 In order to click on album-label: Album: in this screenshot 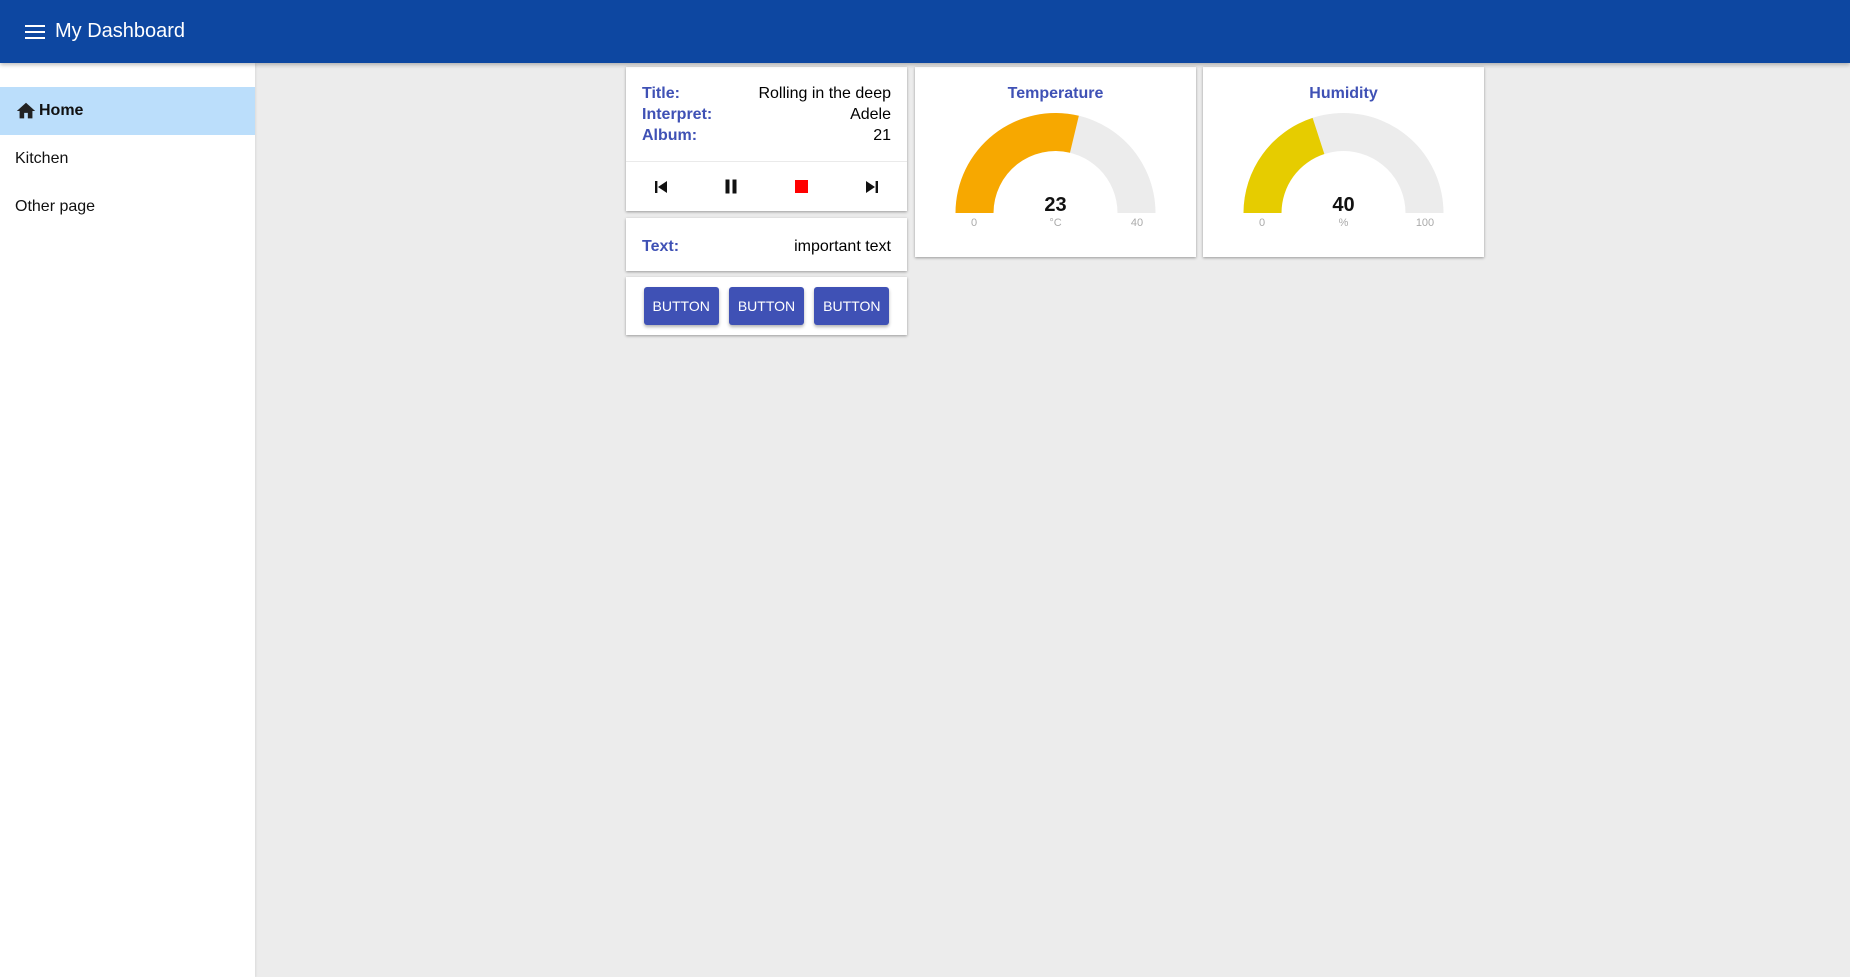, I will do `click(670, 135)`.